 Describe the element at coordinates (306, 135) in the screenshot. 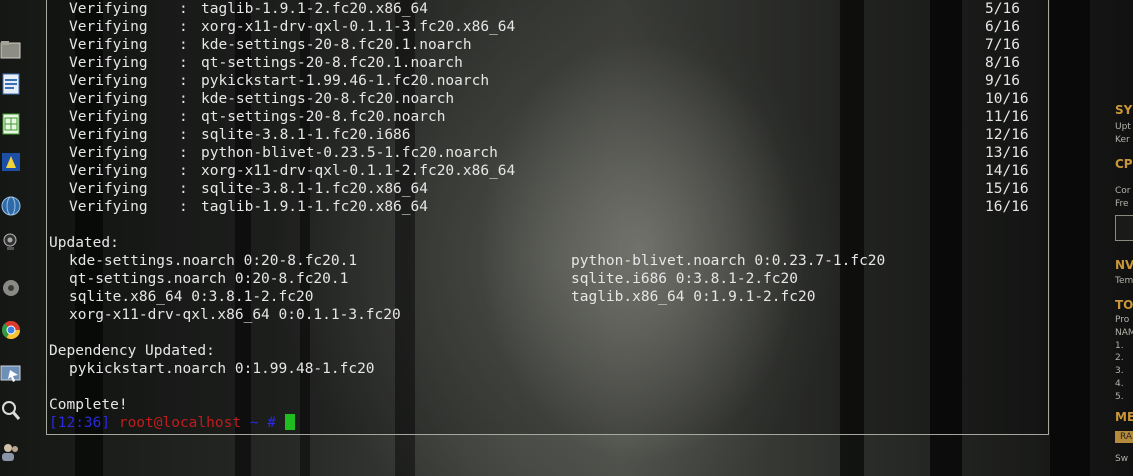

I see `verify-package: sqlite-3.8.1-1.fc20.i686` at that location.